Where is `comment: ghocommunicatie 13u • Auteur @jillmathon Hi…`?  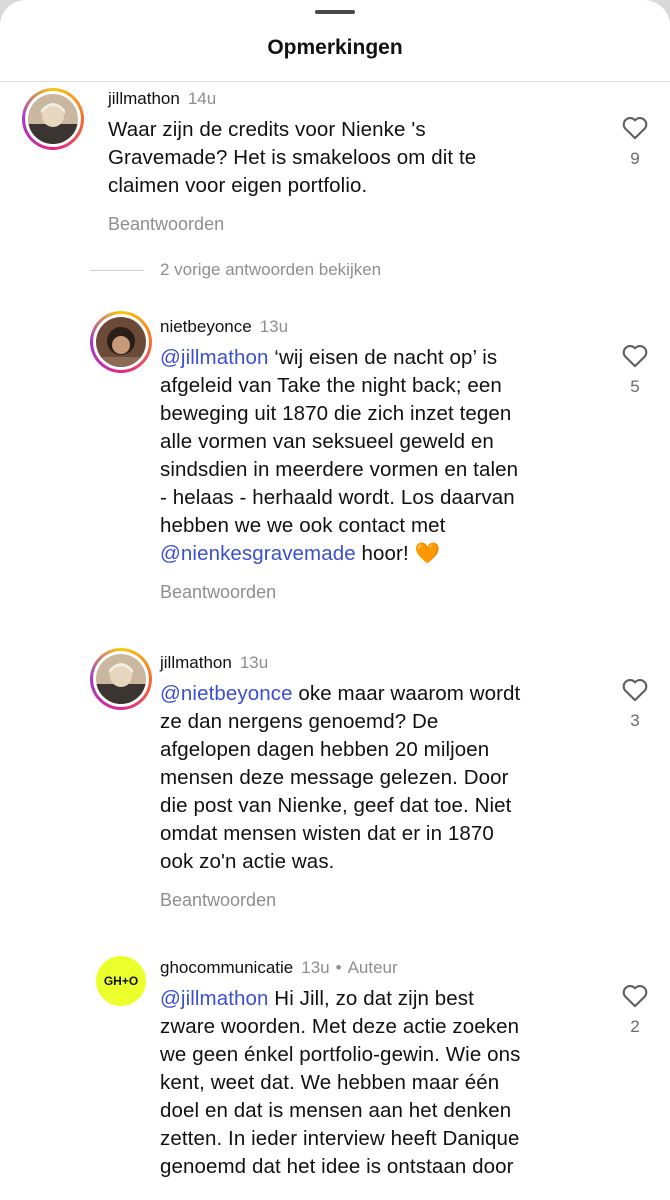
comment: ghocommunicatie 13u • Auteur @jillmathon Hi… is located at coordinates (387, 1069).